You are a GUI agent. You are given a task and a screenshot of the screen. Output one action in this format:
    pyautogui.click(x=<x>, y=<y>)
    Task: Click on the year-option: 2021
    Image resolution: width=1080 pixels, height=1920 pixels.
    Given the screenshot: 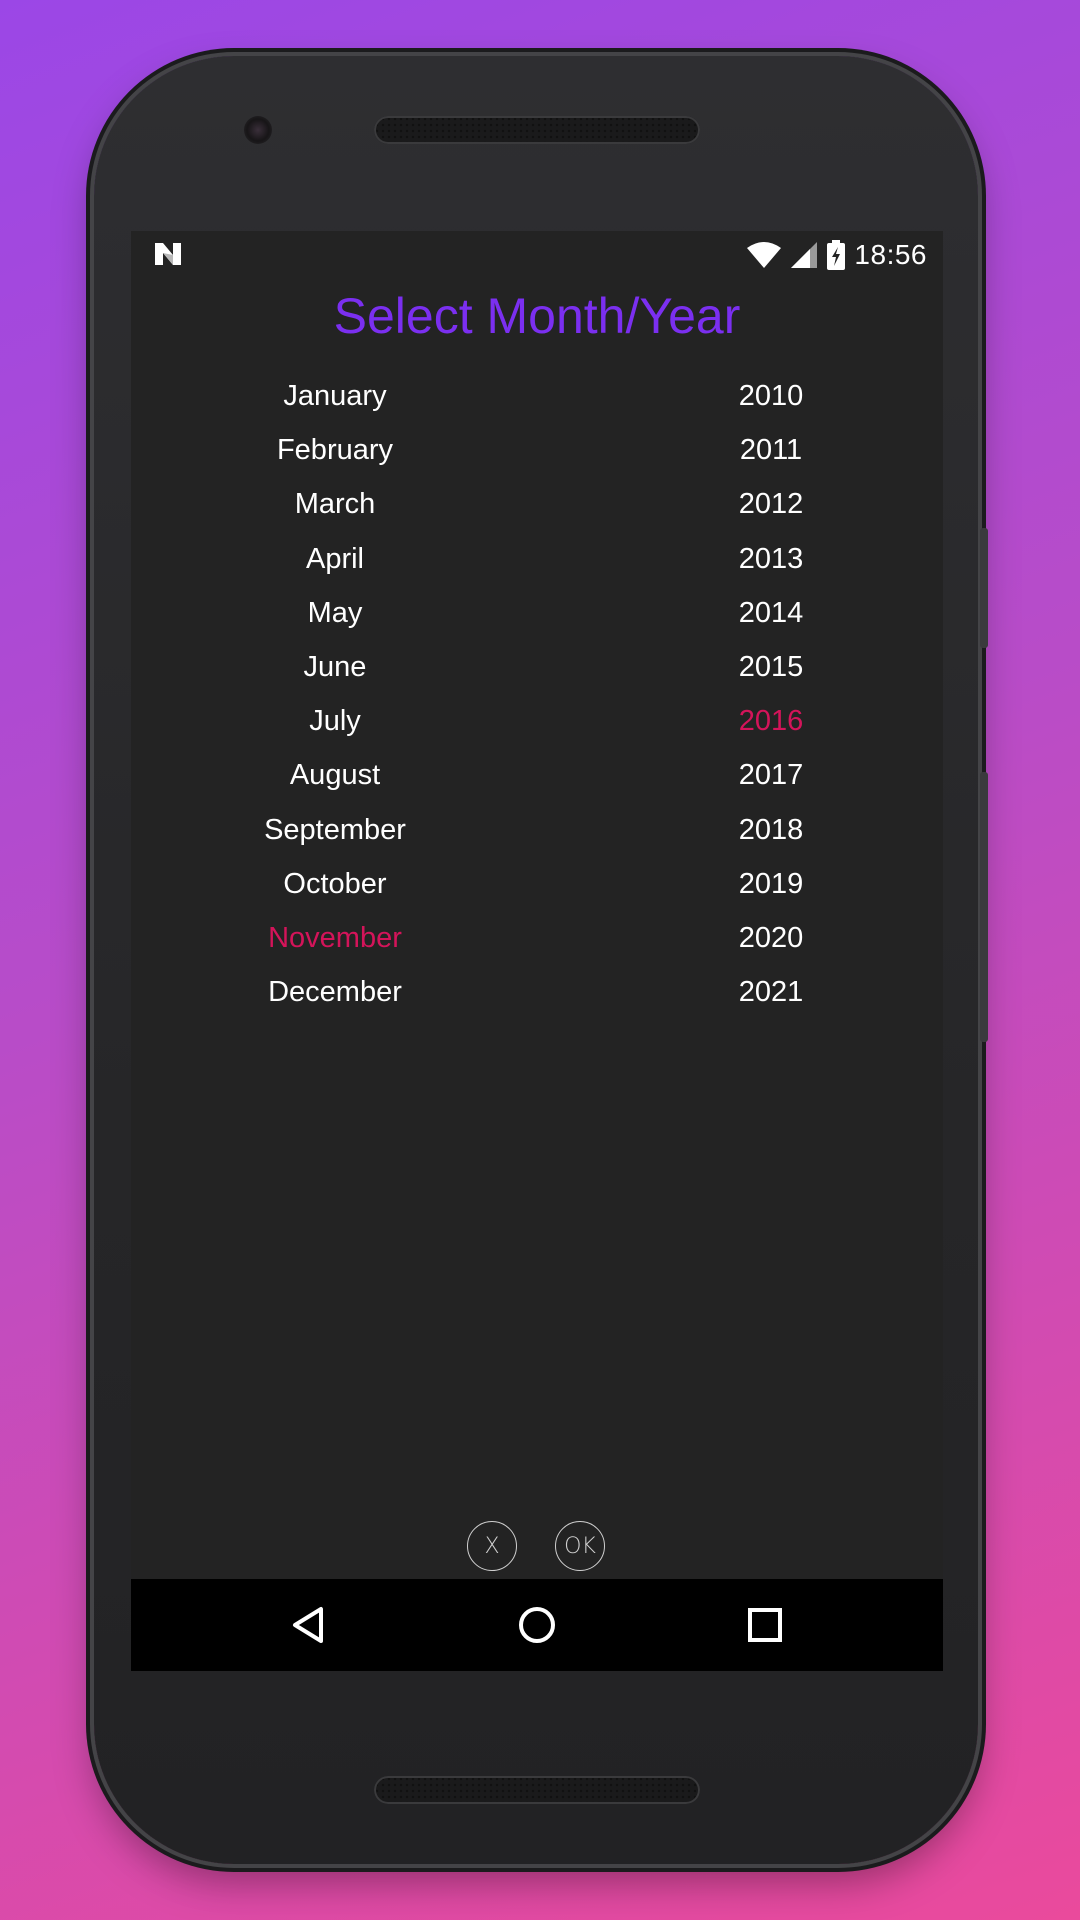 What is the action you would take?
    pyautogui.click(x=771, y=992)
    